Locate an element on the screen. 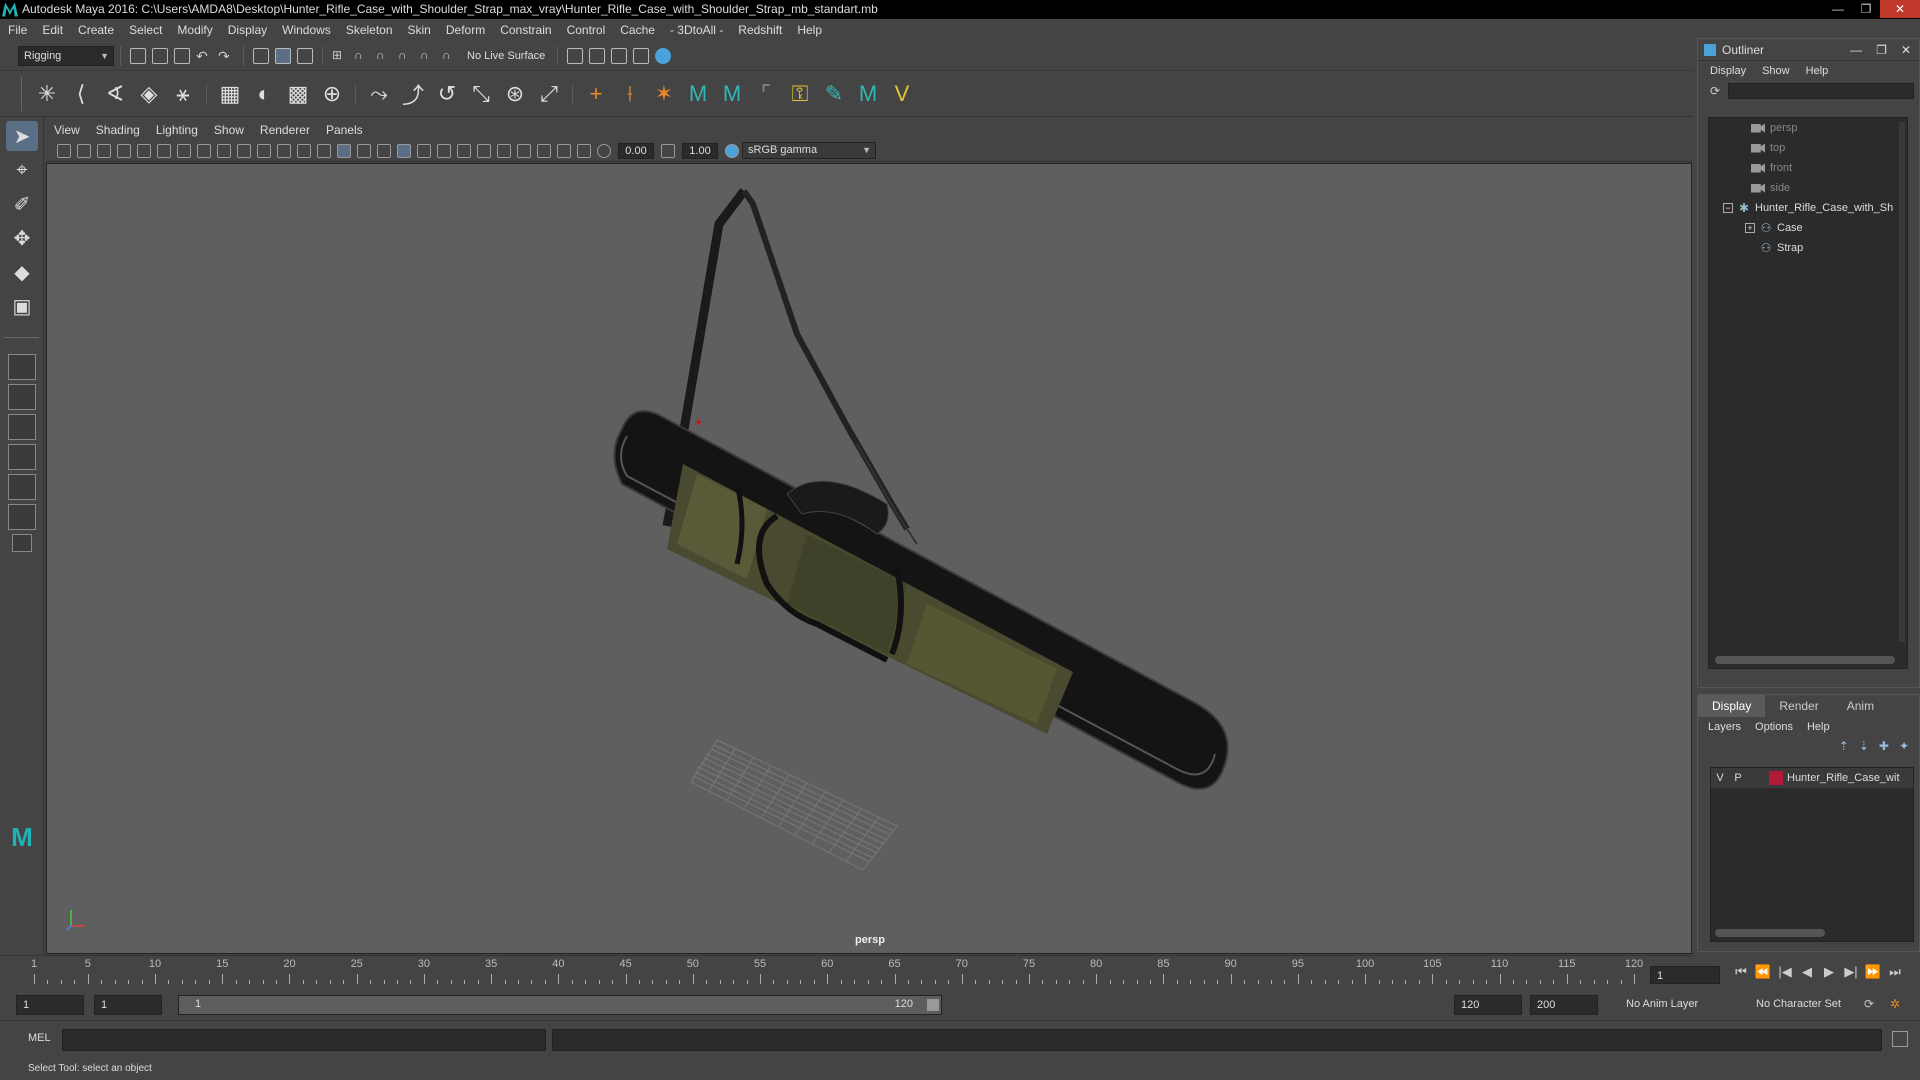 The width and height of the screenshot is (1920, 1080). select-by-hierarchy-icon is located at coordinates (261, 55).